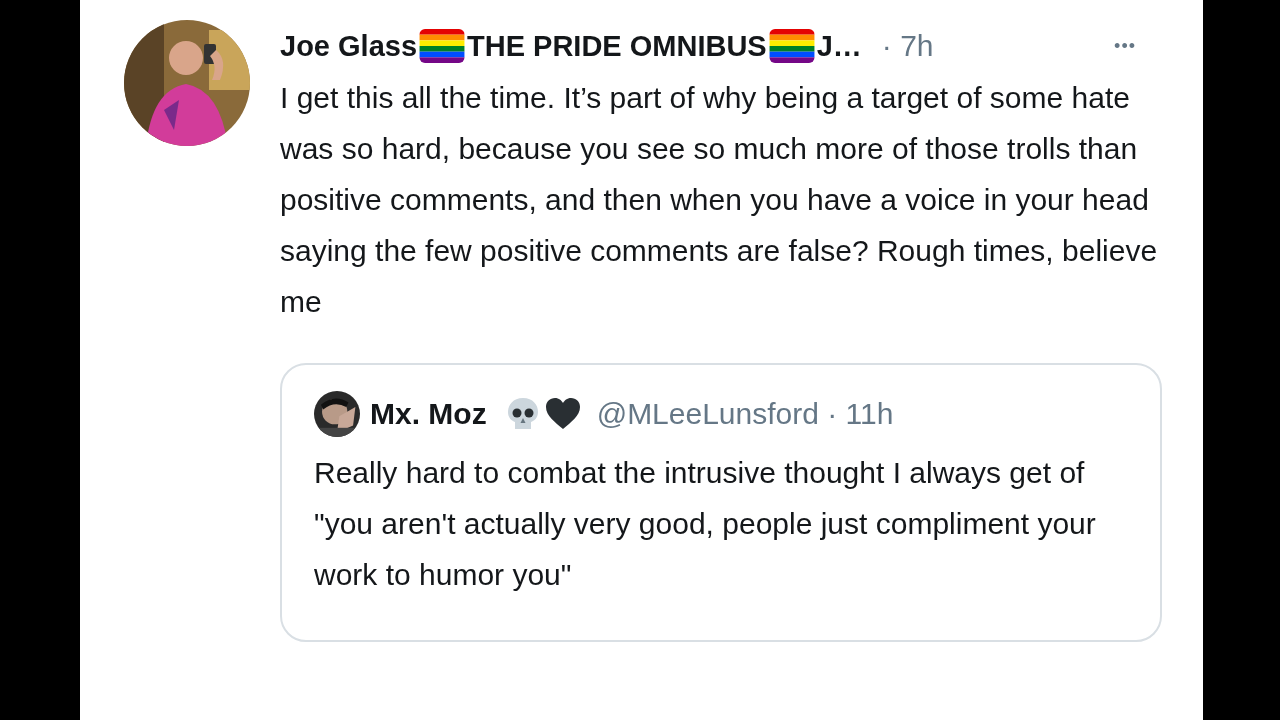  Describe the element at coordinates (705, 524) in the screenshot. I see `quoted-tweet-text: Really hard to combat the intrusive thought I always get of "you aren't actually very good, people just compliment your work to humor you"` at that location.